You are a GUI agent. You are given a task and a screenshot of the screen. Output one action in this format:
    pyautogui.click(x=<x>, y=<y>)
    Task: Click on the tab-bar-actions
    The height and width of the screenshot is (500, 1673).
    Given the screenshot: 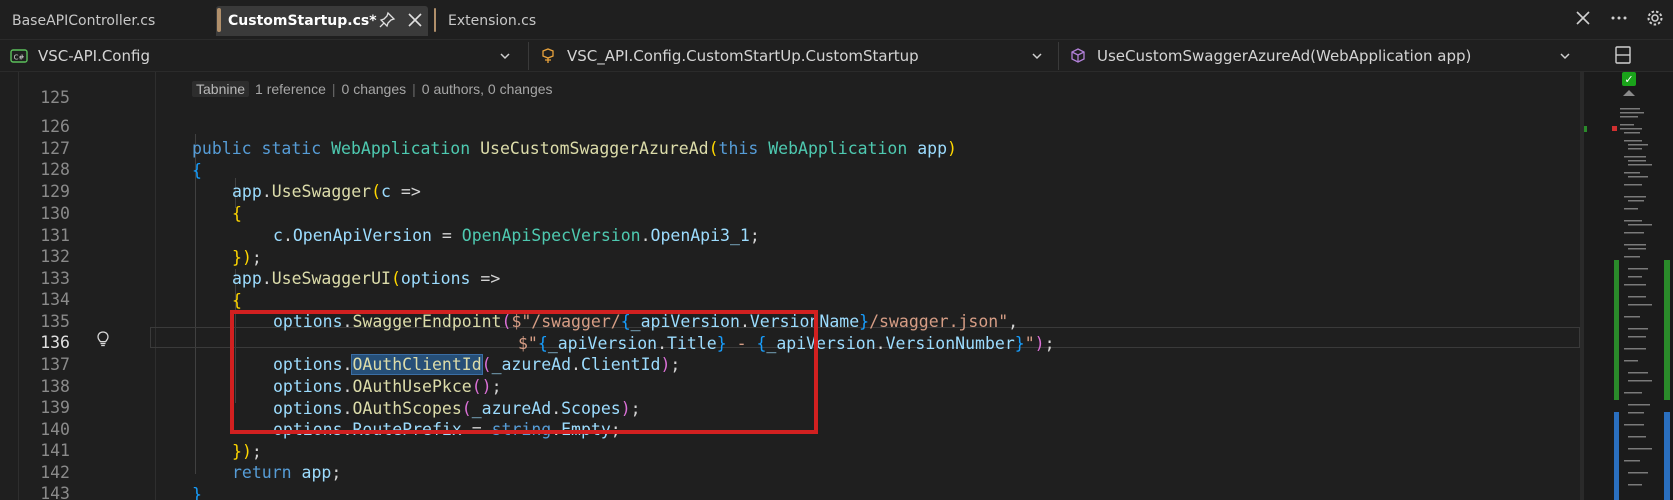 What is the action you would take?
    pyautogui.click(x=1623, y=18)
    